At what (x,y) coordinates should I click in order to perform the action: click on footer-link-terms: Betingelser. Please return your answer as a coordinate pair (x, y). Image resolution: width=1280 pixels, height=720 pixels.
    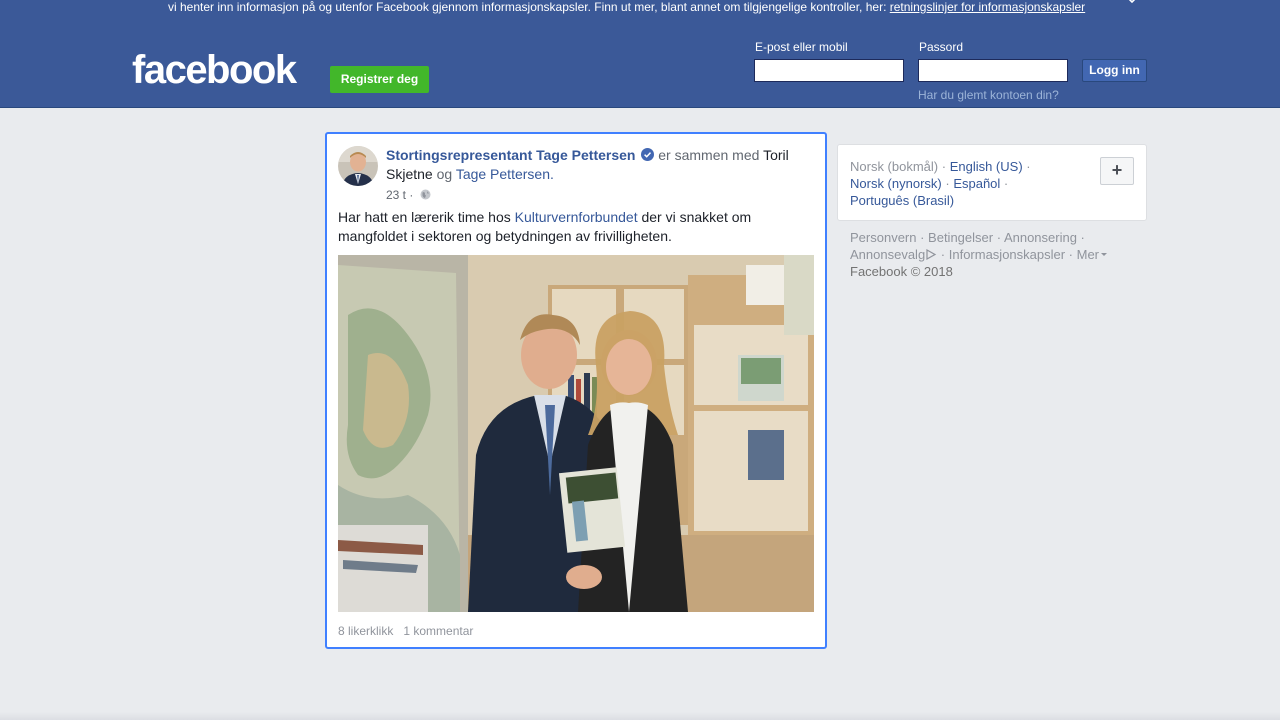
    Looking at the image, I should click on (960, 237).